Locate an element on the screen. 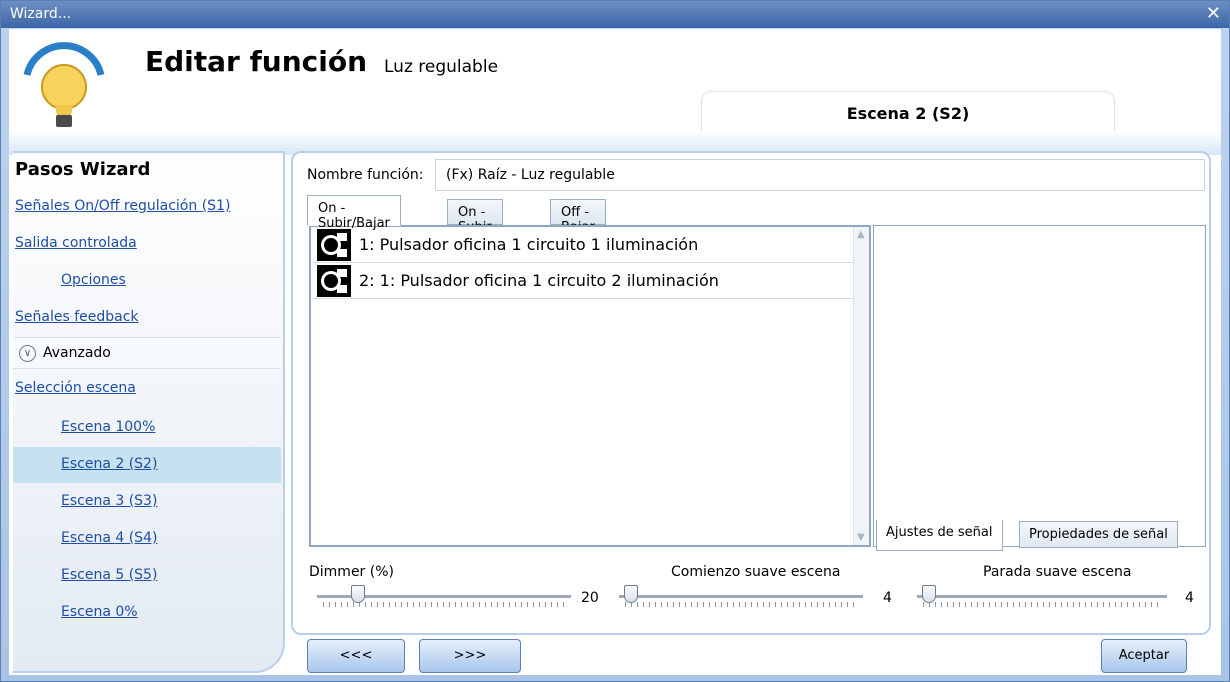 The height and width of the screenshot is (682, 1230). sidebar-link: Señales feedback is located at coordinates (77, 317).